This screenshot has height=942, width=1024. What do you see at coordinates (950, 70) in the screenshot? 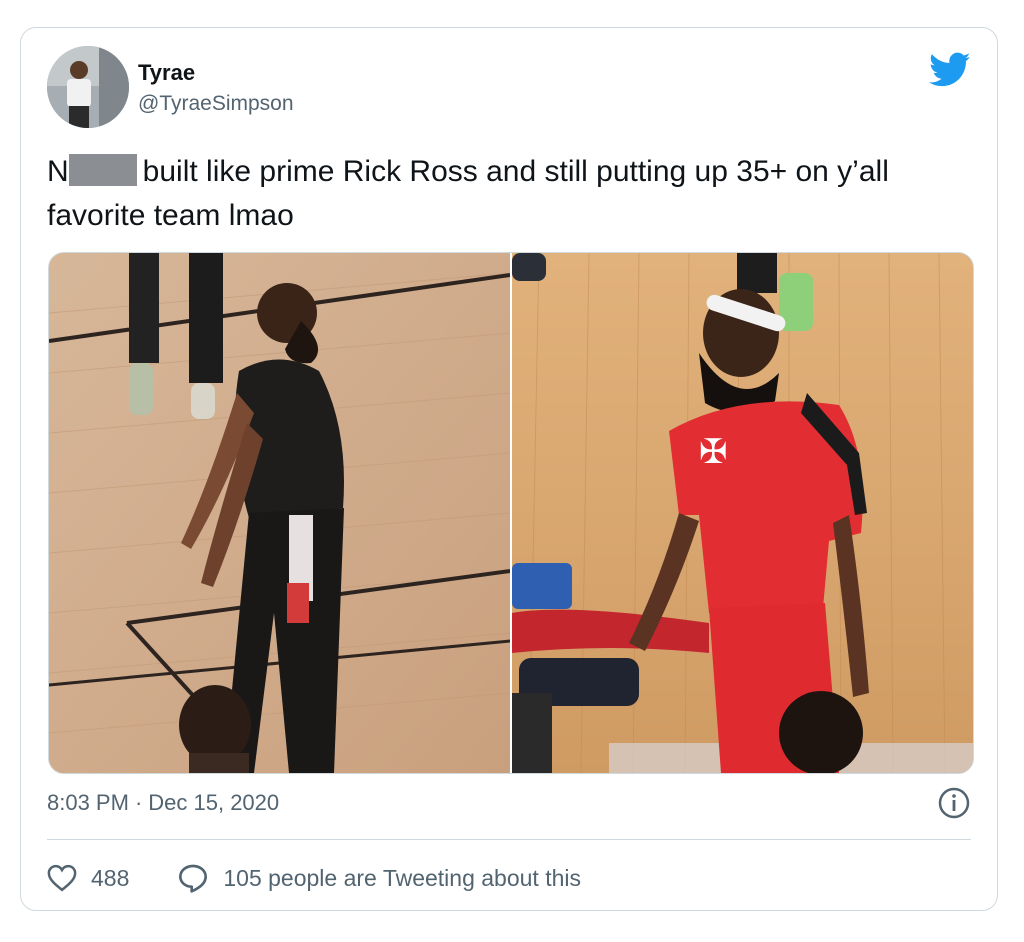
I see `twitter-bird-icon` at bounding box center [950, 70].